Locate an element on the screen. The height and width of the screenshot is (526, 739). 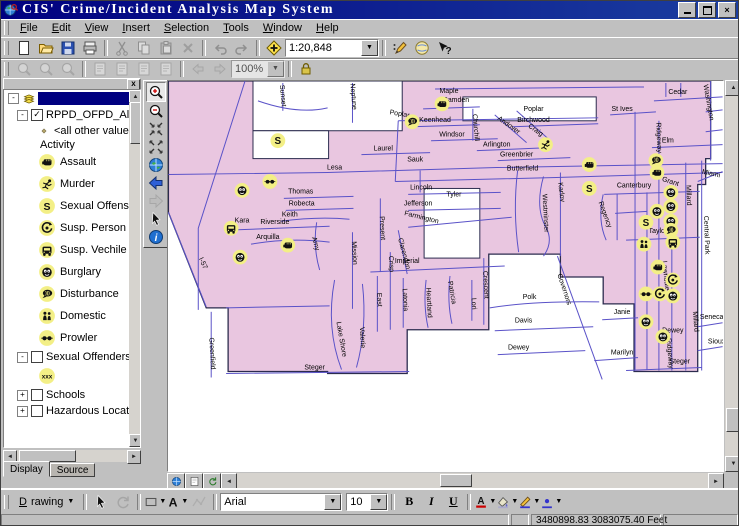
bold-button: B is located at coordinates (409, 501).